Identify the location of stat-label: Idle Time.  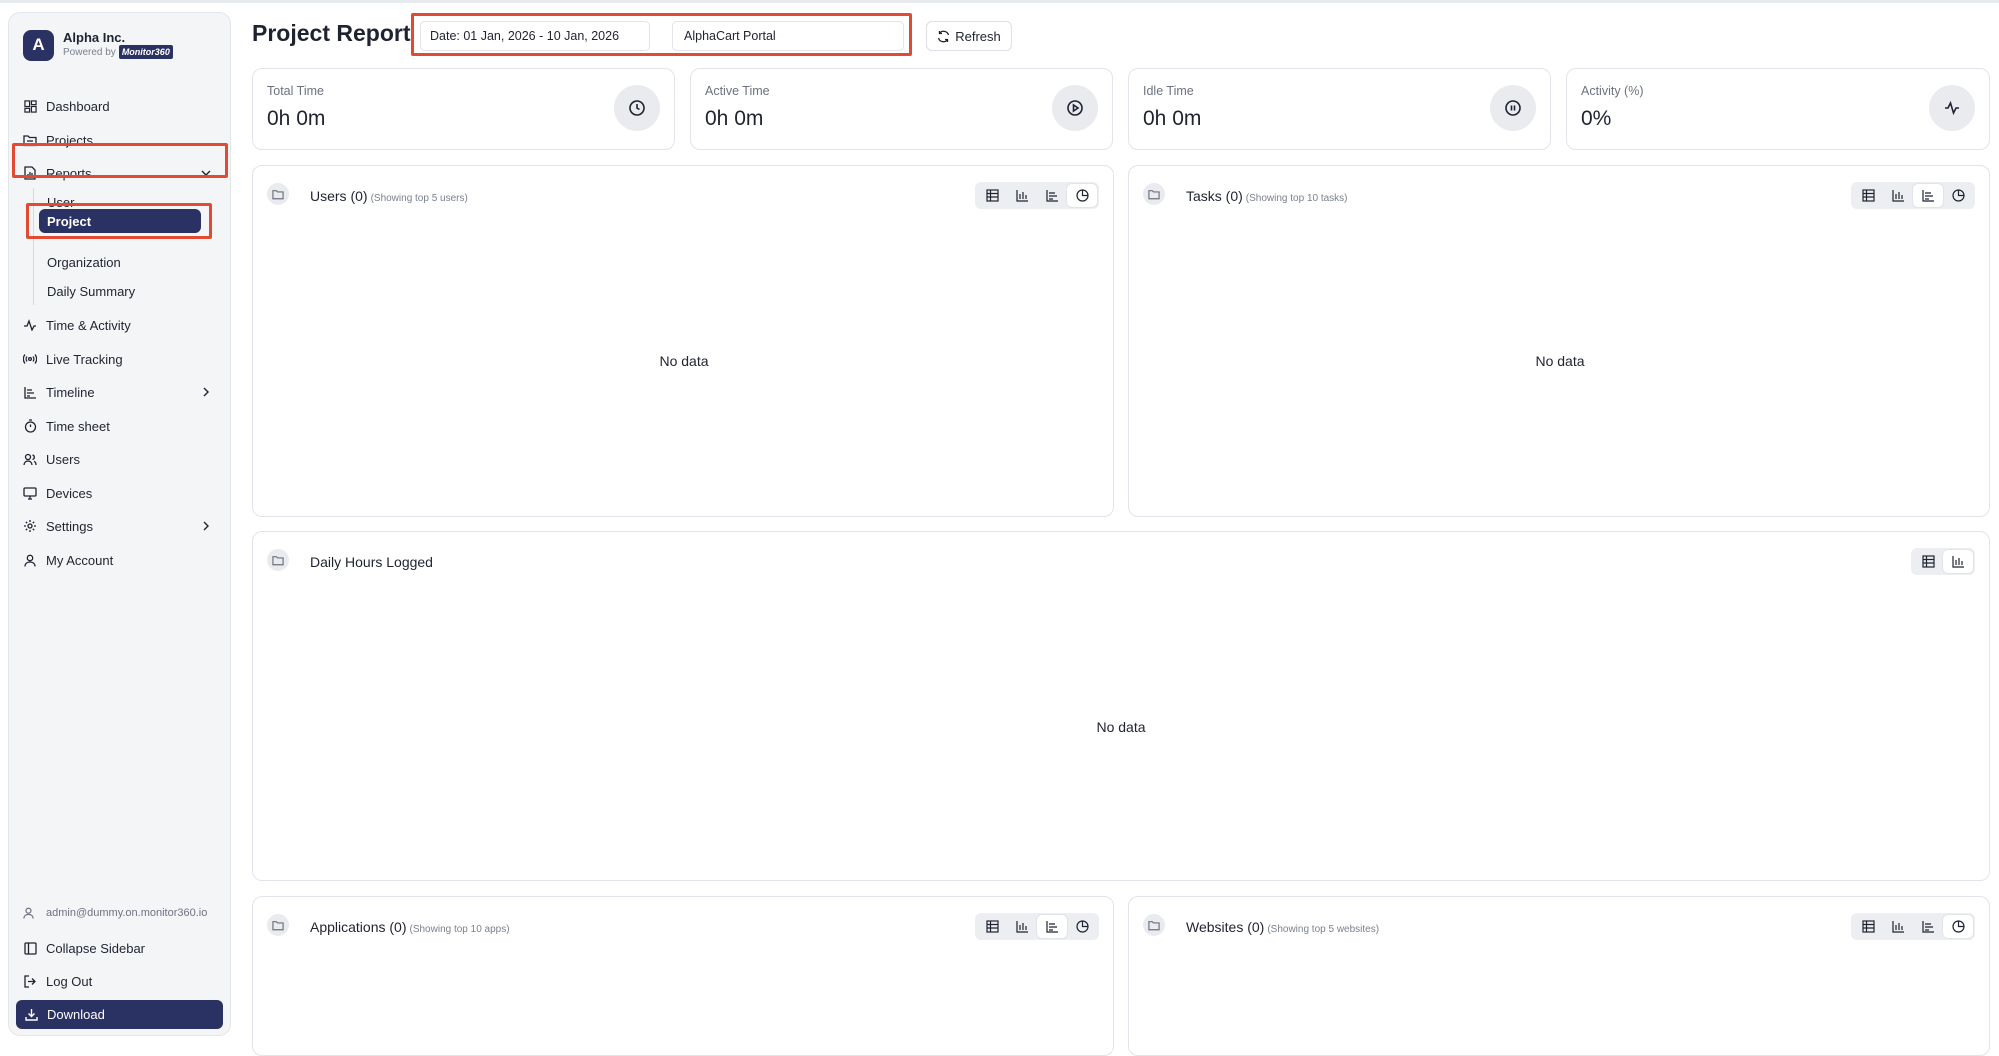
(1168, 91).